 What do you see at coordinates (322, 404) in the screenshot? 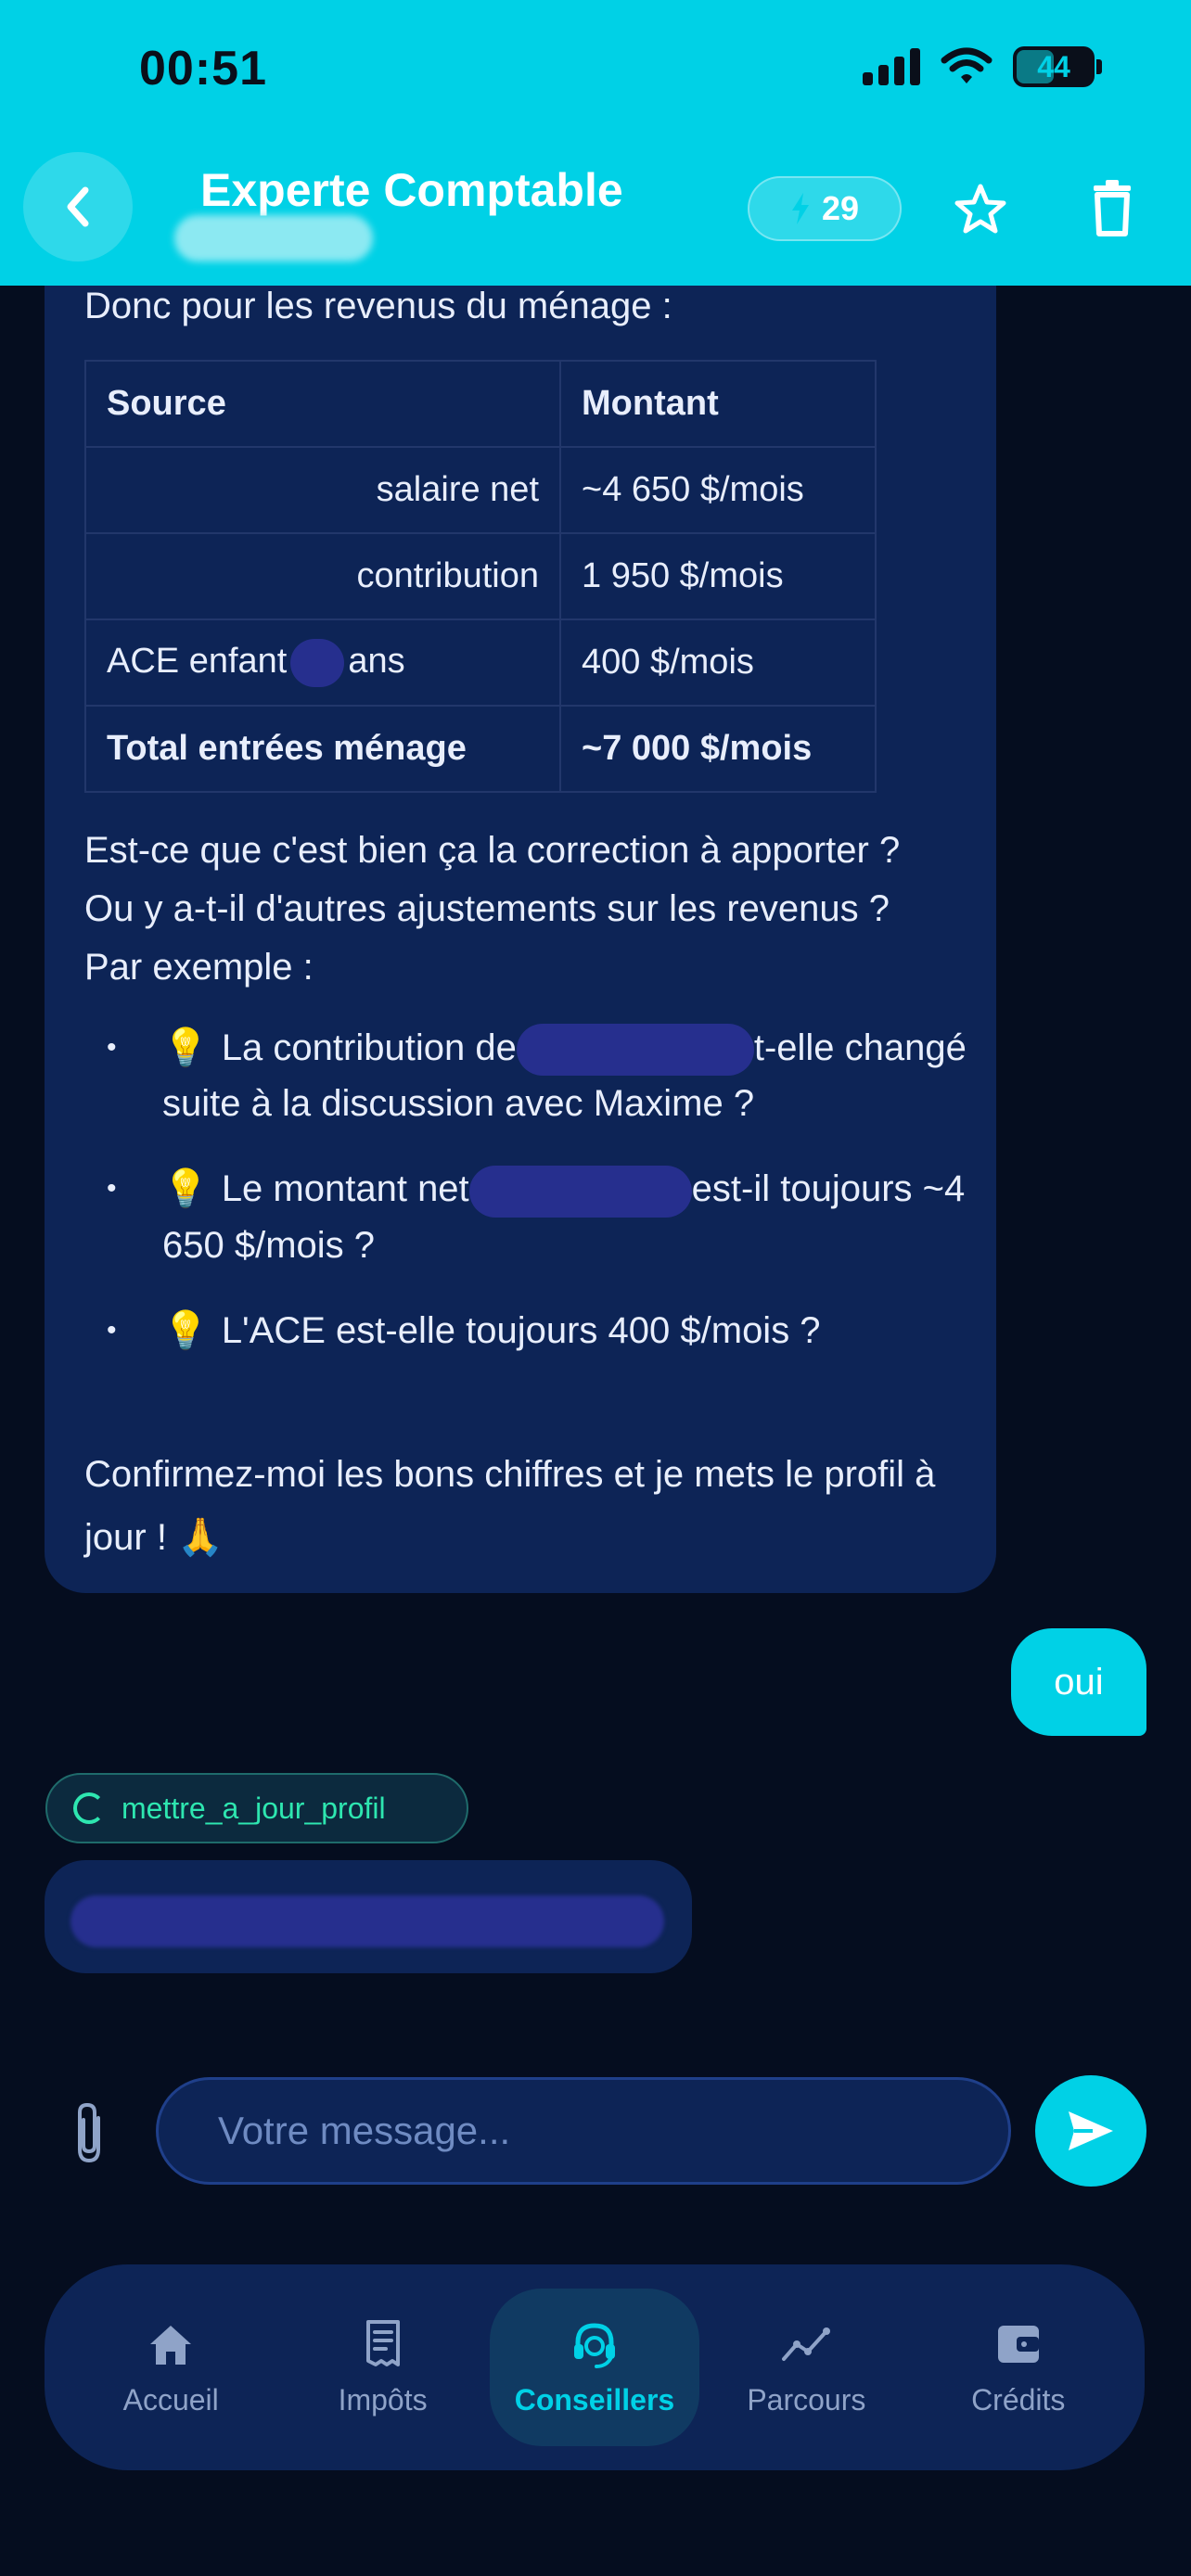
I see `table-header-source: Source` at bounding box center [322, 404].